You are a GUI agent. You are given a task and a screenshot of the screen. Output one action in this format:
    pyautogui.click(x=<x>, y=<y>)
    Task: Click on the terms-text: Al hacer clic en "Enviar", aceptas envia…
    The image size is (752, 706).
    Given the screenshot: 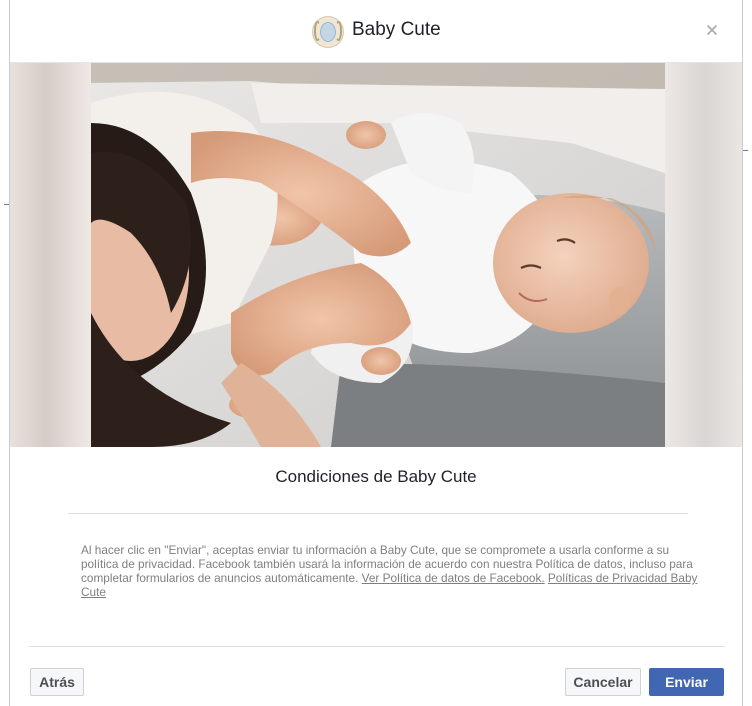 What is the action you would take?
    pyautogui.click(x=390, y=571)
    